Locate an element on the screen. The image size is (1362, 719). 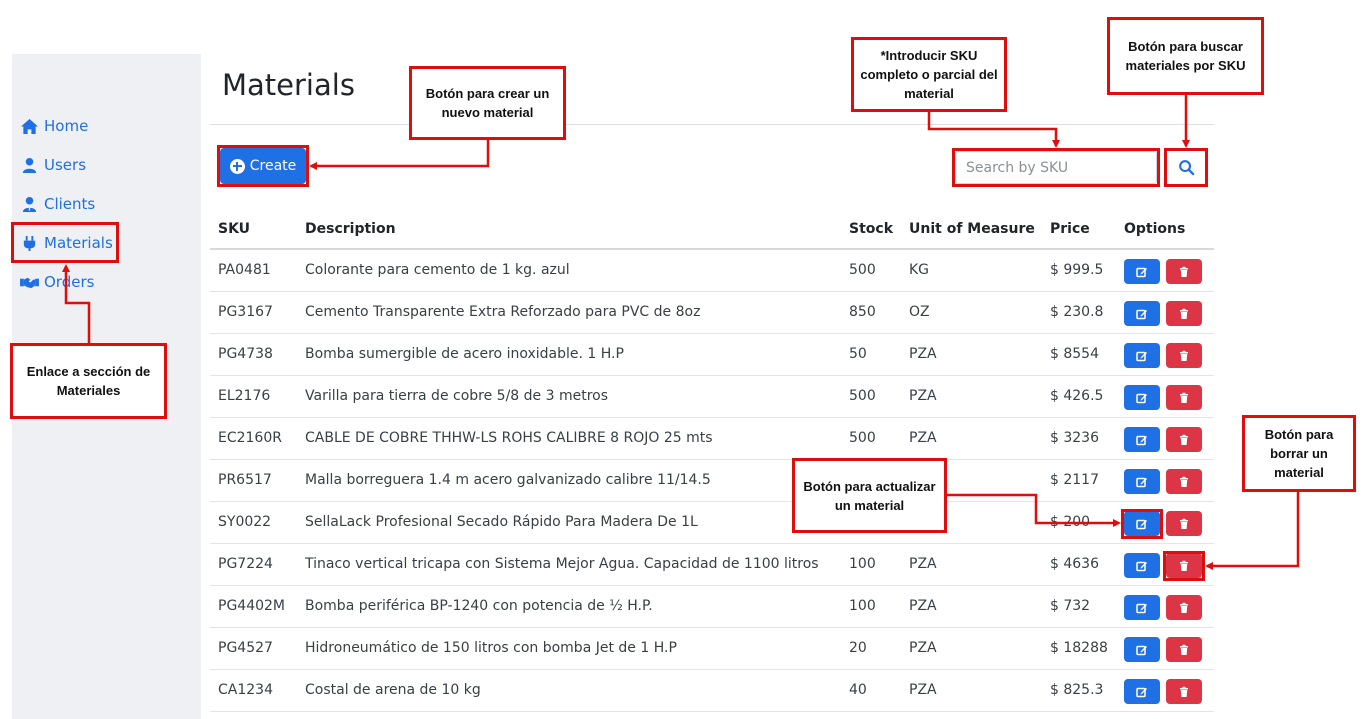
arrow-create-button is located at coordinates (399, 155).